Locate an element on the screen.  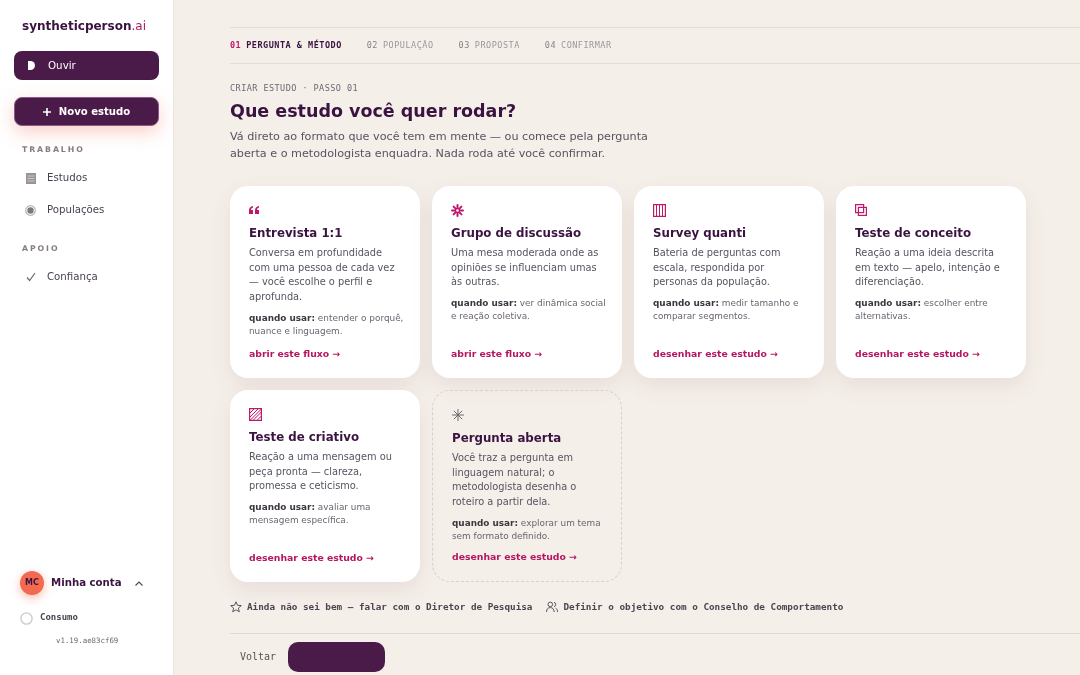
logo-text: syntheticperson.ai is located at coordinates (83, 26).